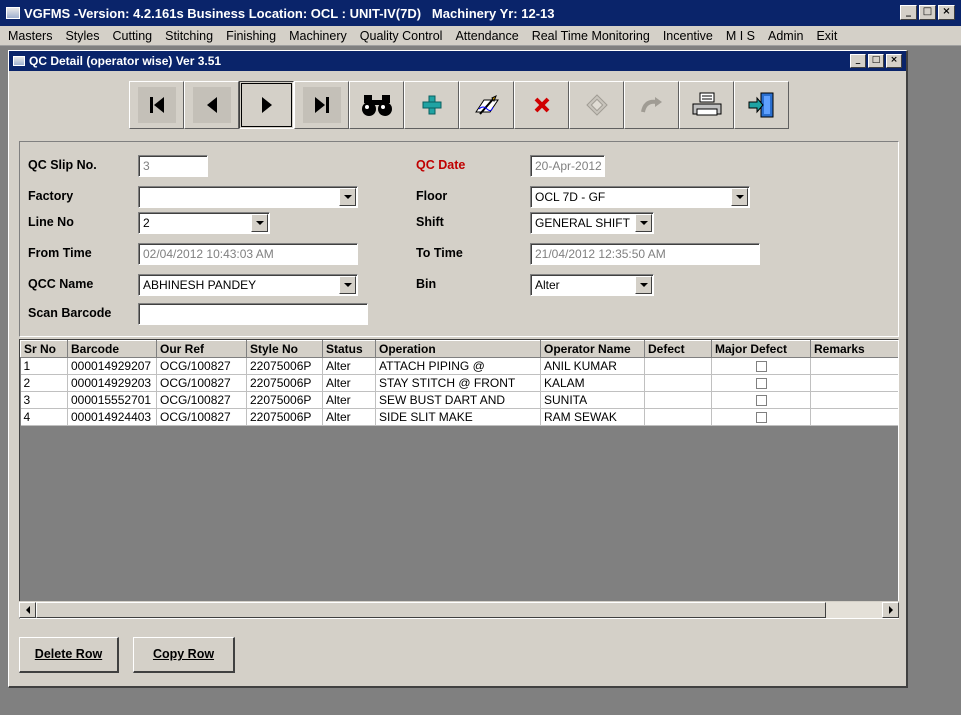 The image size is (961, 715). I want to click on cell-barcode: 000015552701, so click(112, 400).